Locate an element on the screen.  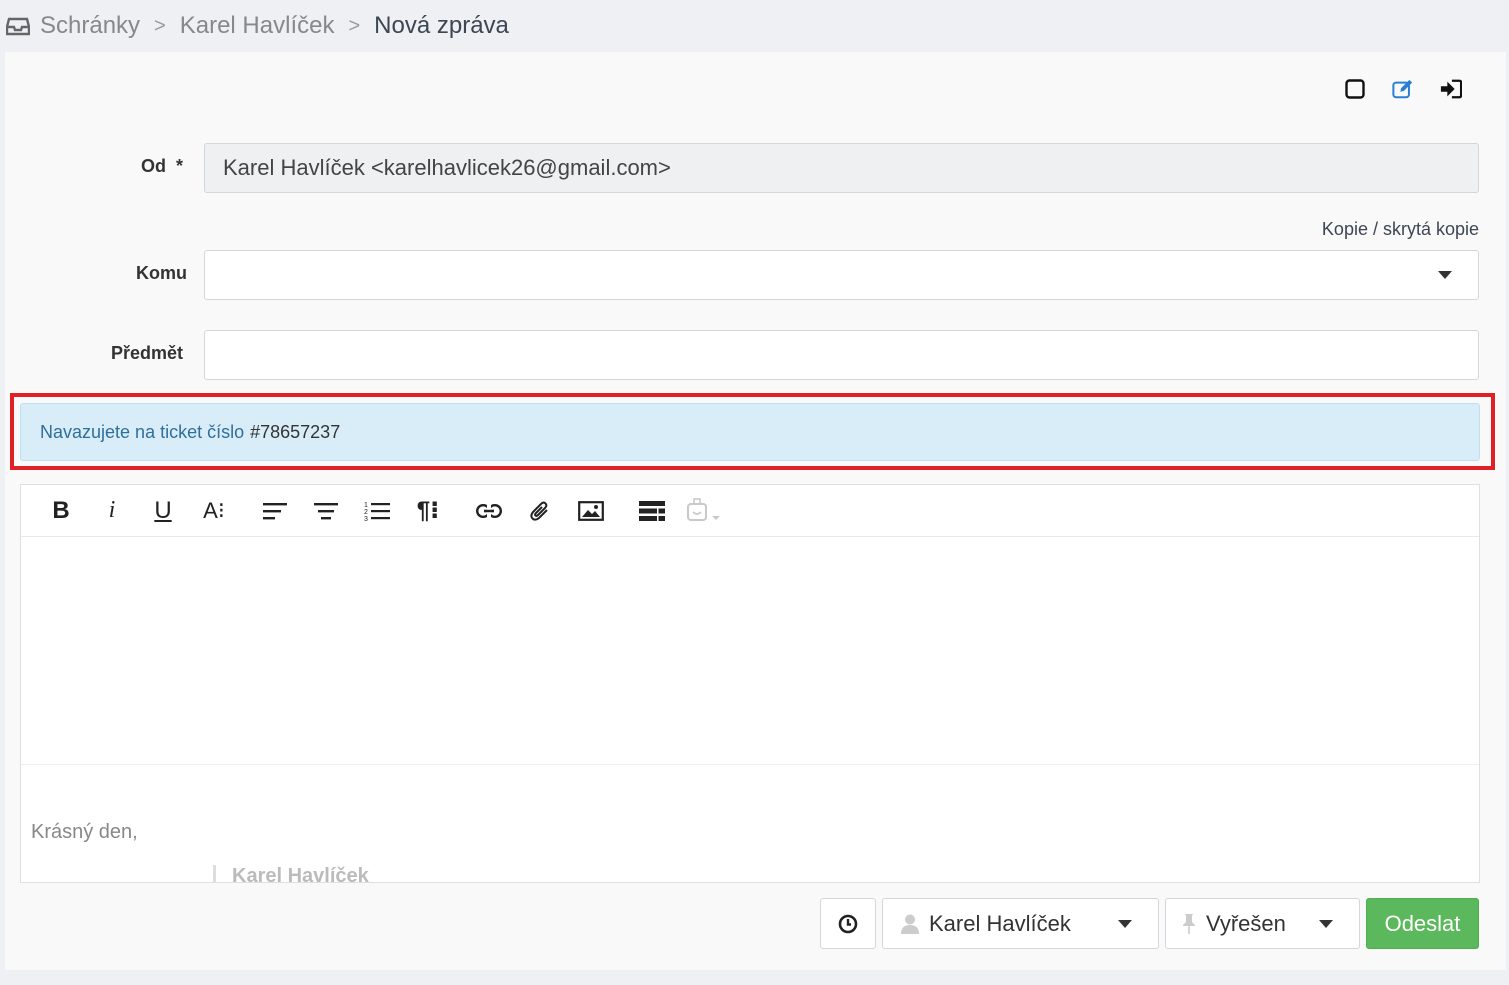
schedule-button is located at coordinates (848, 923).